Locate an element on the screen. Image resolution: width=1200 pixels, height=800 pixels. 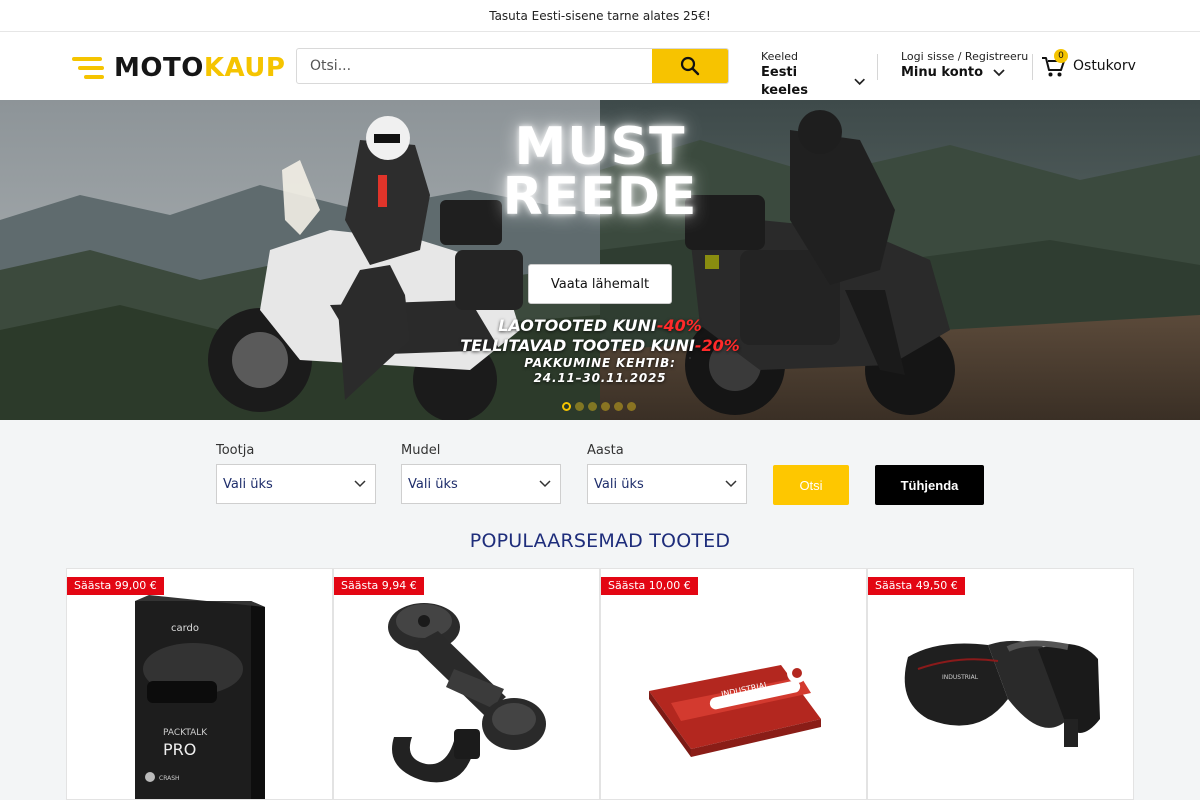
svg-text: PRO is located at coordinates (179, 749).